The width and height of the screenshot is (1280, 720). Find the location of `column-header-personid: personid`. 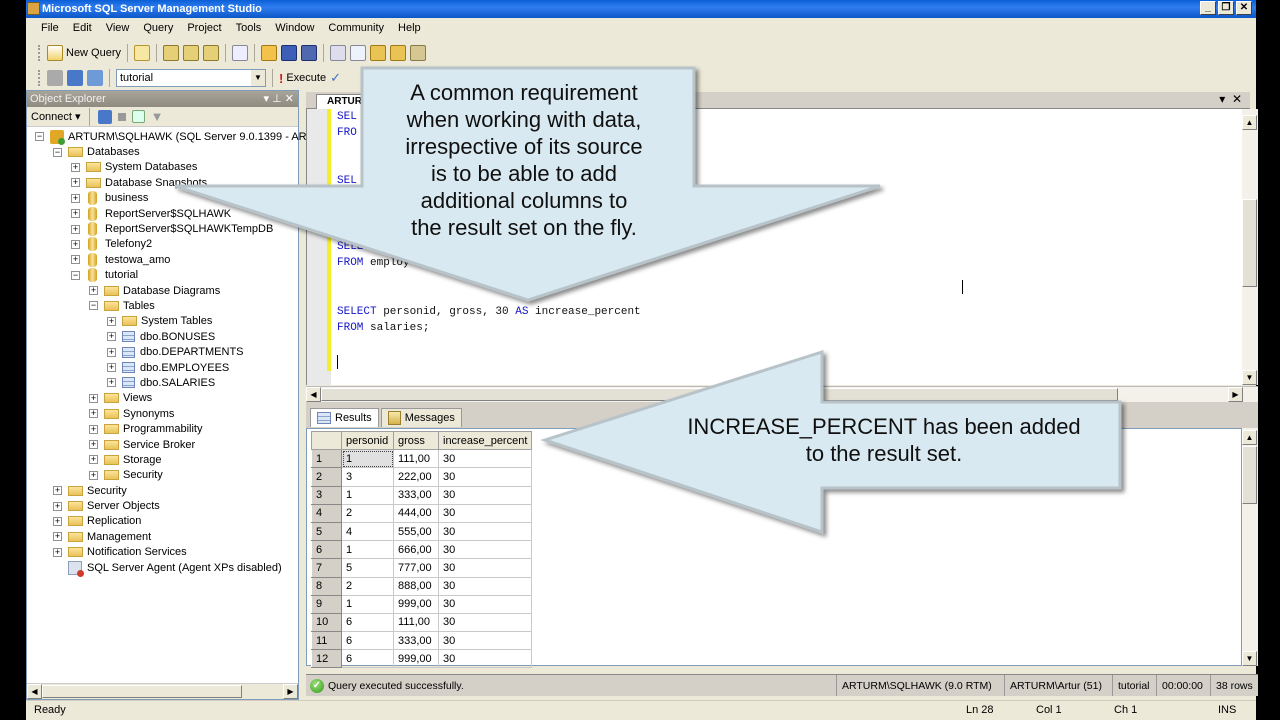

column-header-personid: personid is located at coordinates (367, 440).